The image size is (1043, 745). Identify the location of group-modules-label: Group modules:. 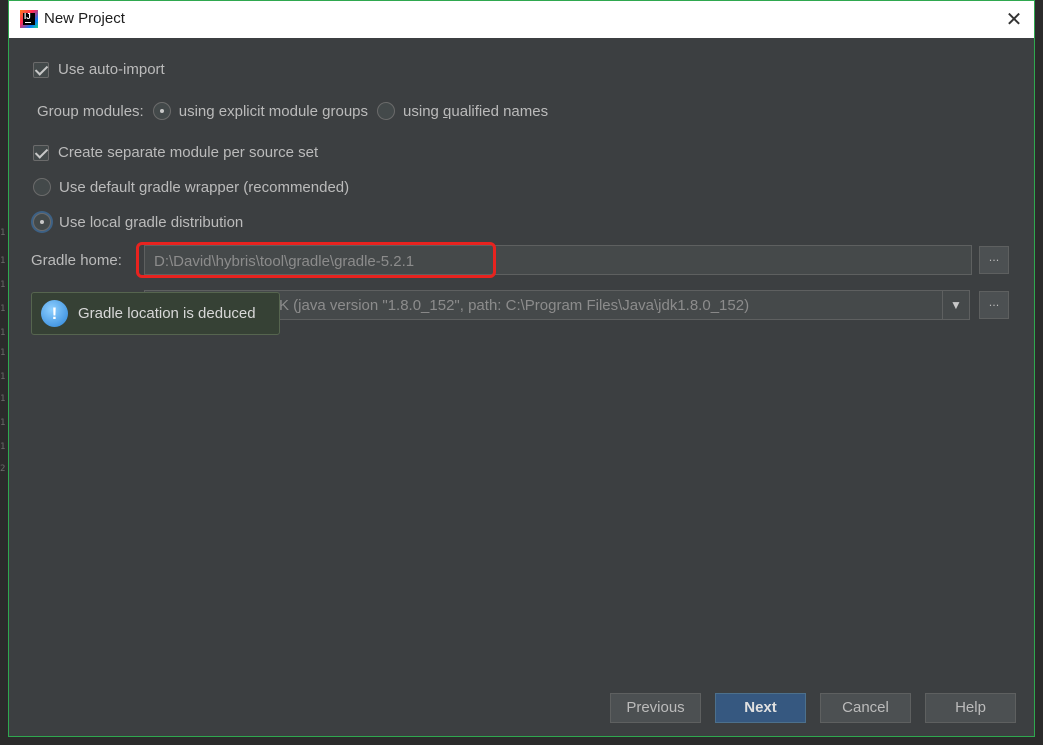
(90, 111).